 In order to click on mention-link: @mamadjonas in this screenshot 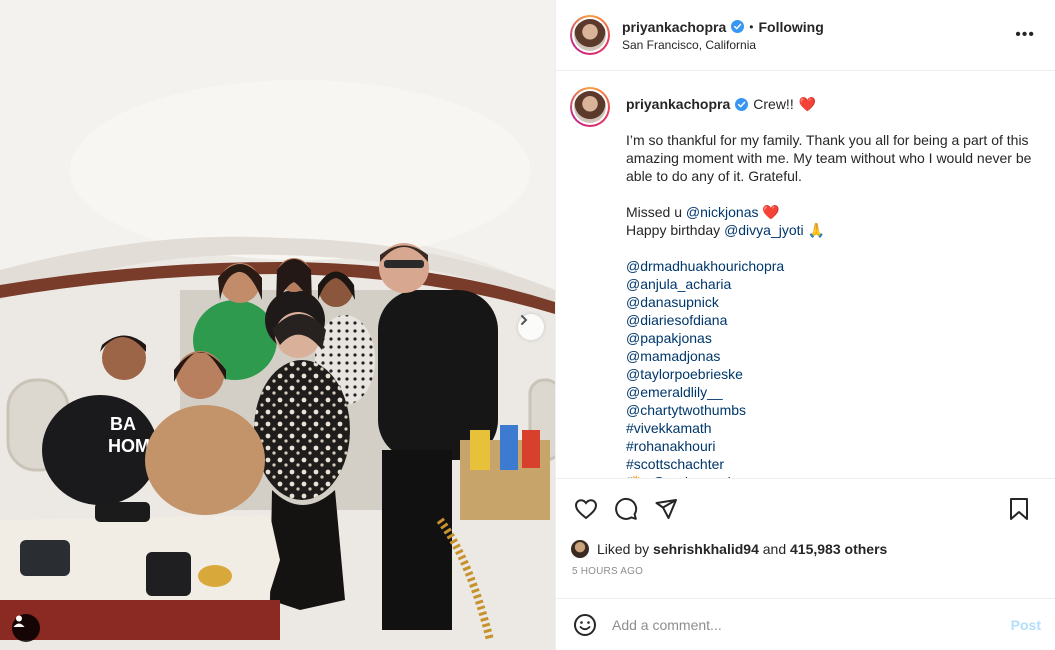, I will do `click(833, 356)`.